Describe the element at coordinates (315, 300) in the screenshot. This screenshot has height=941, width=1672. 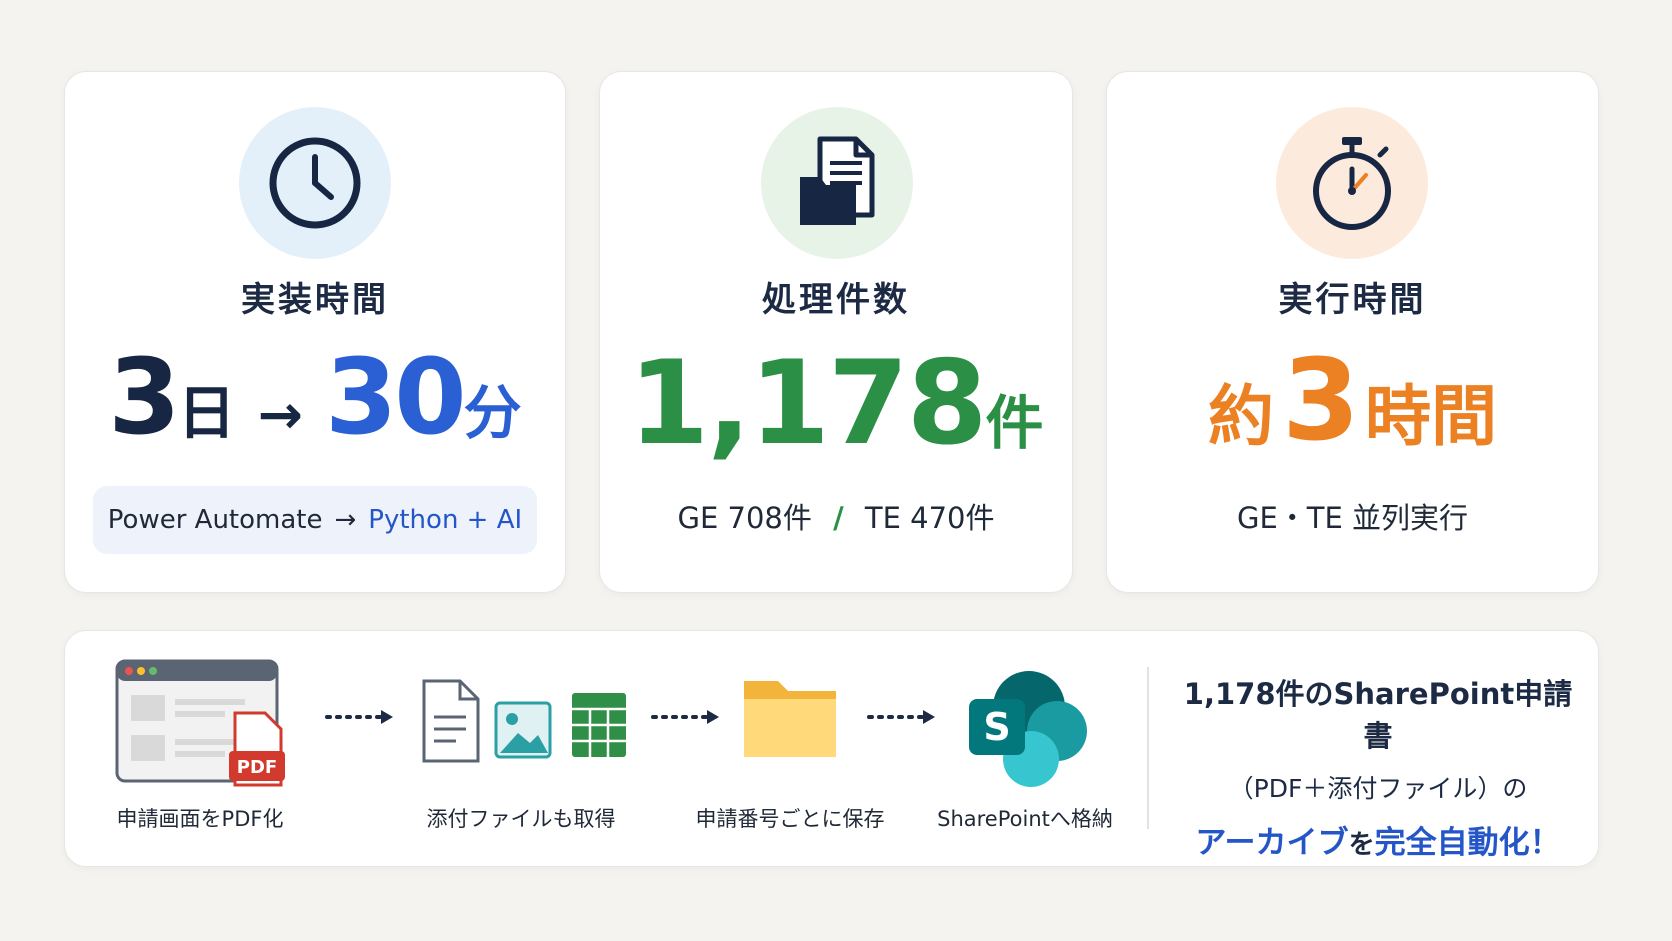
I see `card-title: 実装時間` at that location.